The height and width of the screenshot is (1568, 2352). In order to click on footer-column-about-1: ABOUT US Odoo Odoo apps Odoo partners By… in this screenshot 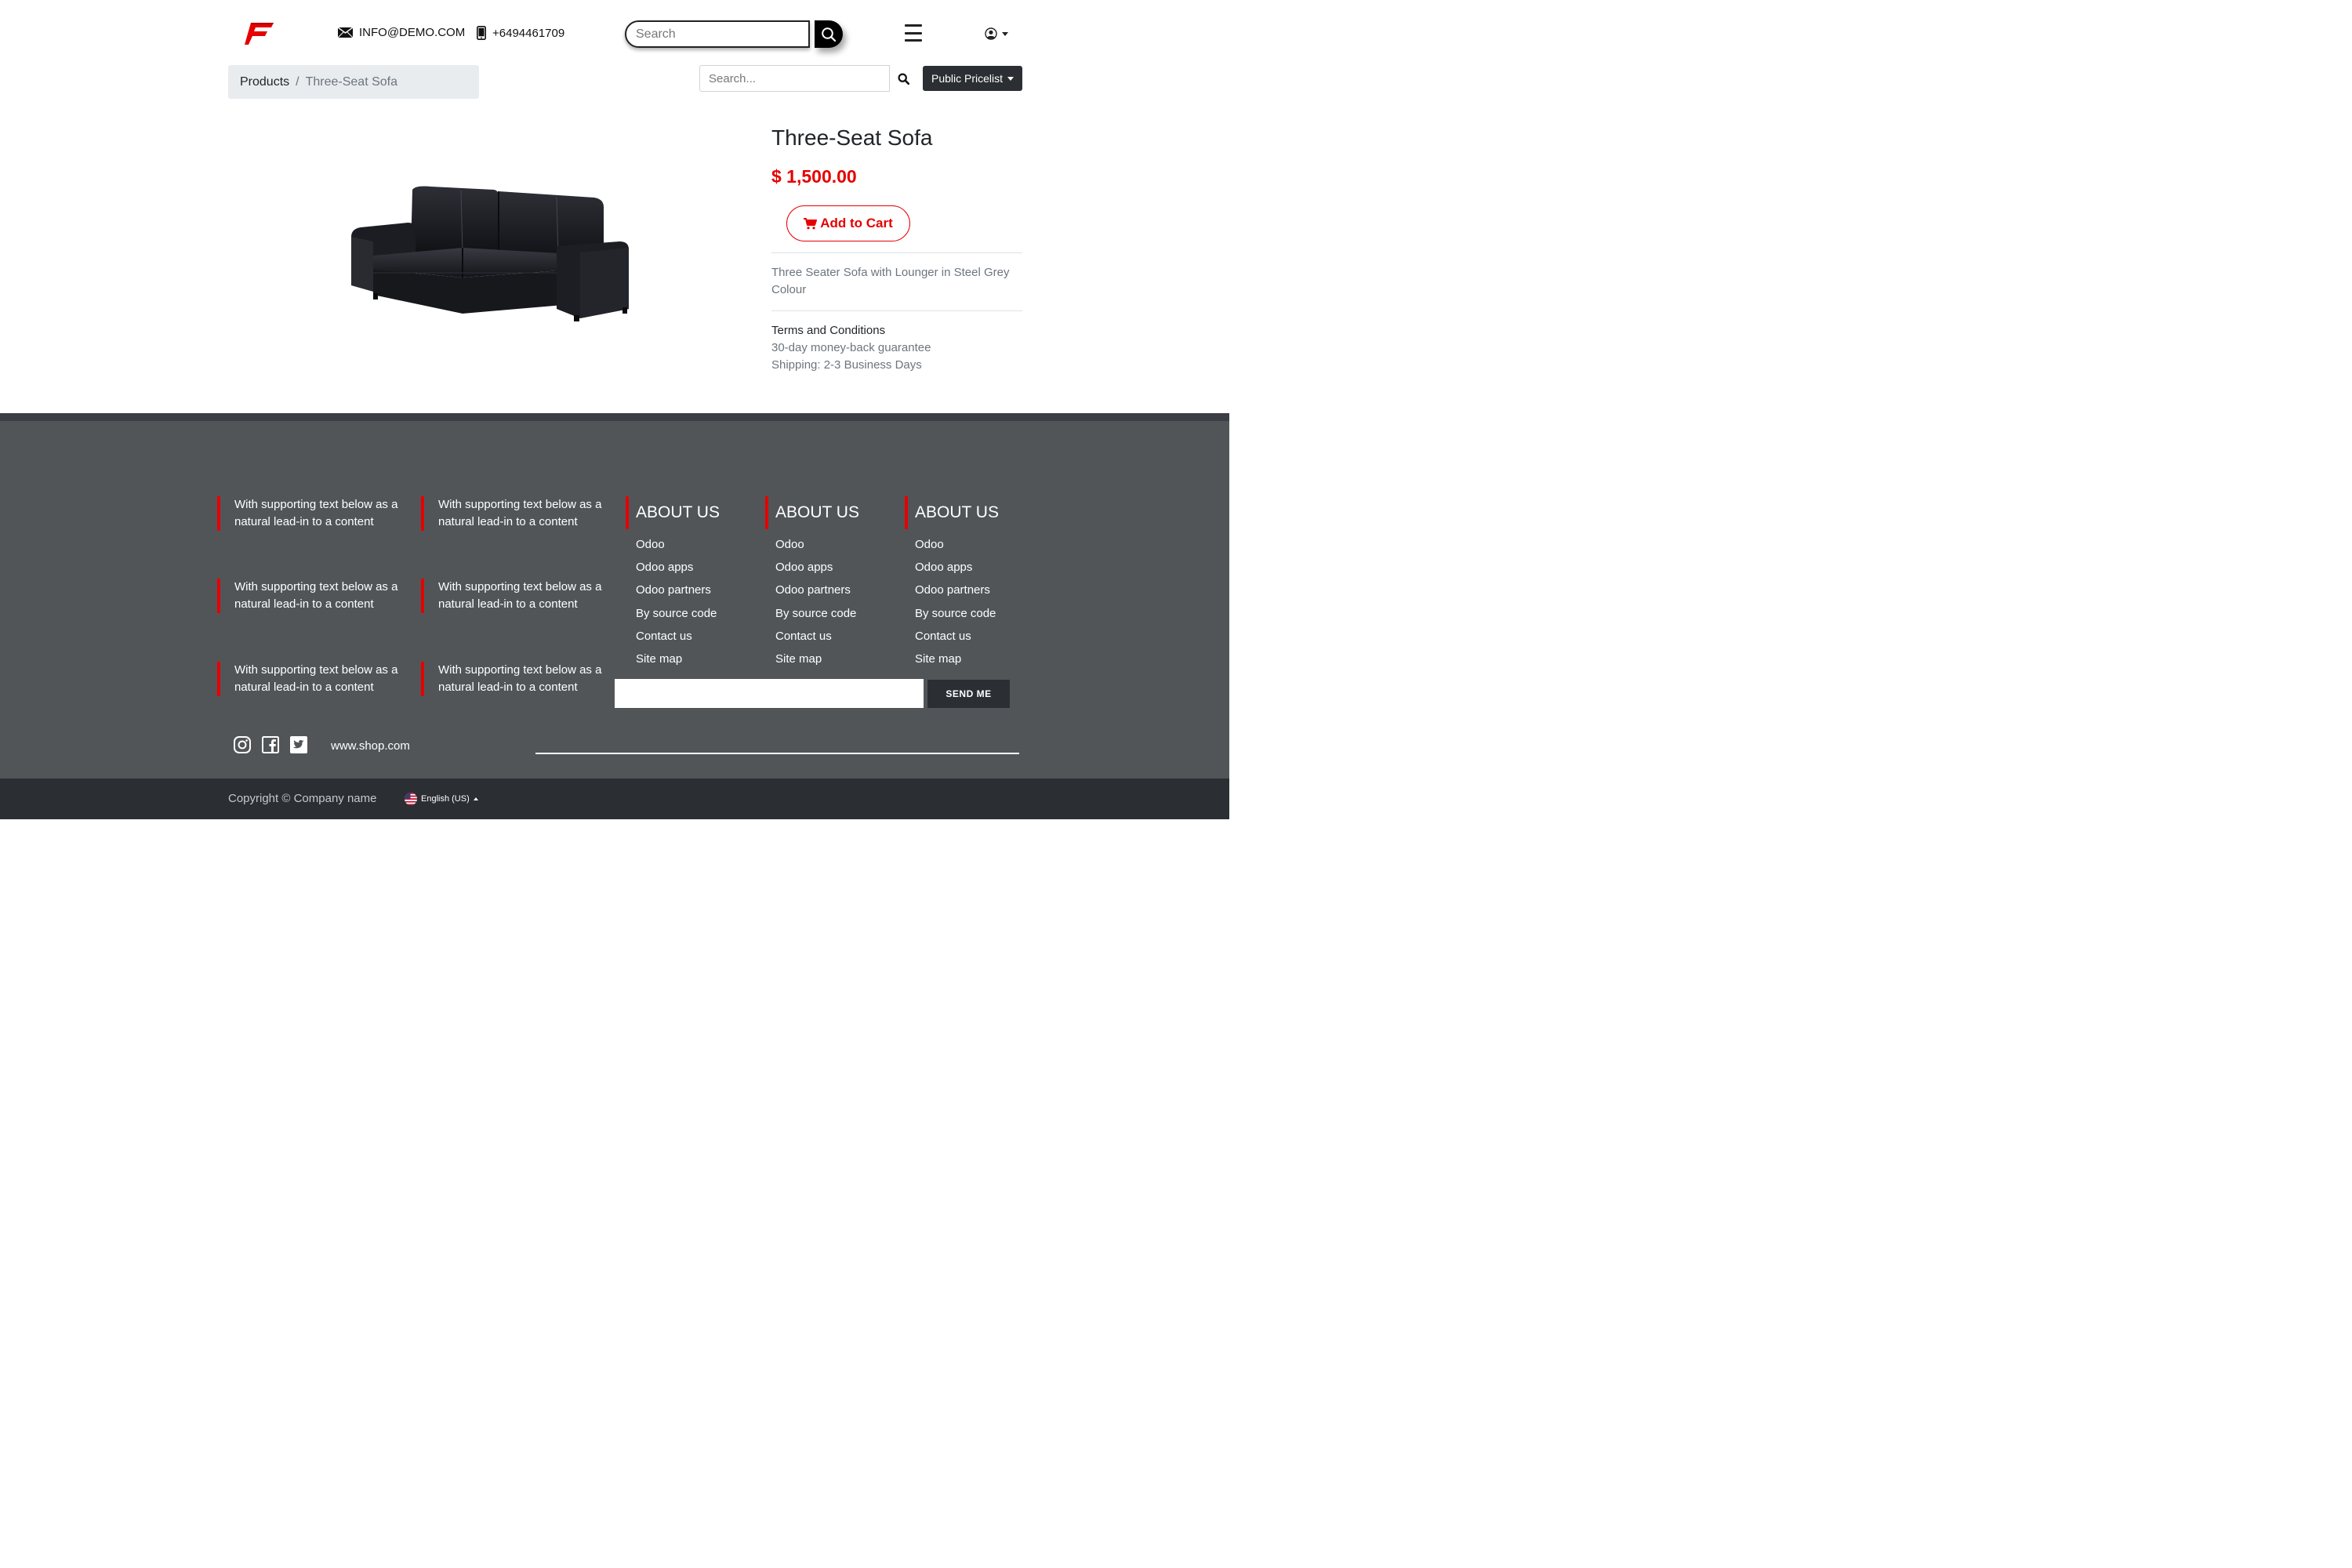, I will do `click(673, 585)`.